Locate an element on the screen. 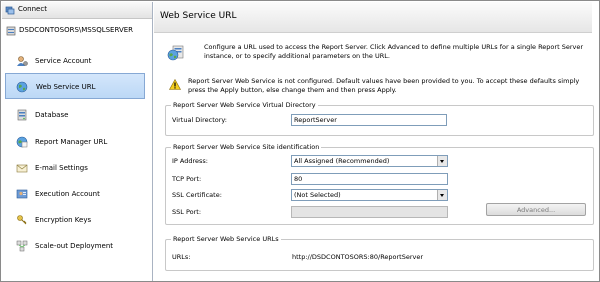 The width and height of the screenshot is (600, 282). ip-address-value: All Assigned (Recommended) is located at coordinates (342, 161).